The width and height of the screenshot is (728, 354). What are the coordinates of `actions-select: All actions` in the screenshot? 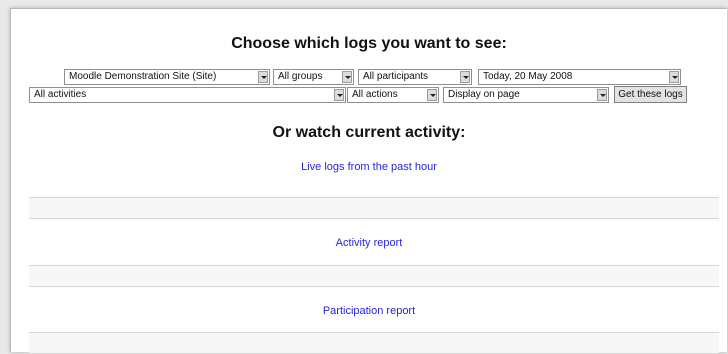 It's located at (393, 95).